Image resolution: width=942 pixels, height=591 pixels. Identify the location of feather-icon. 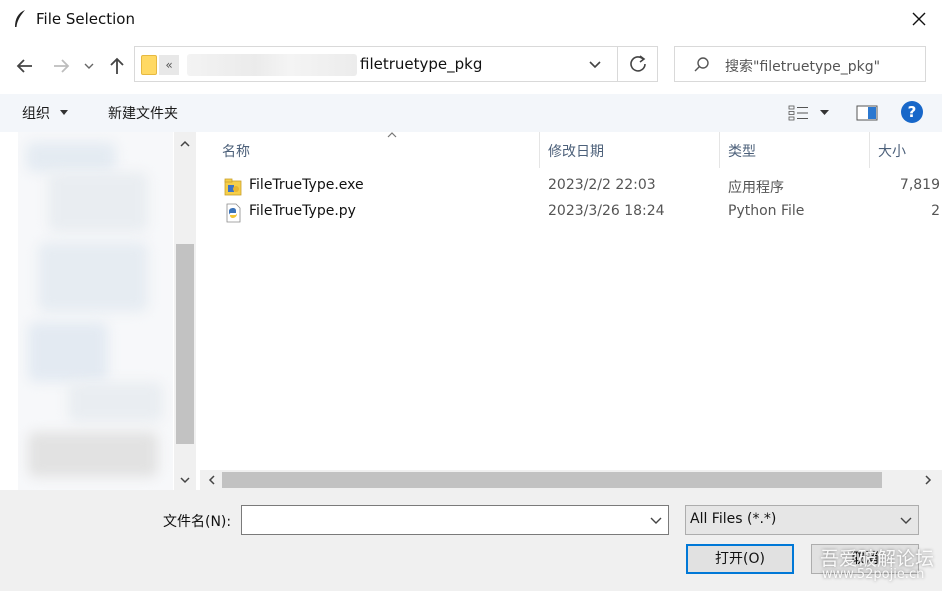
(20, 18).